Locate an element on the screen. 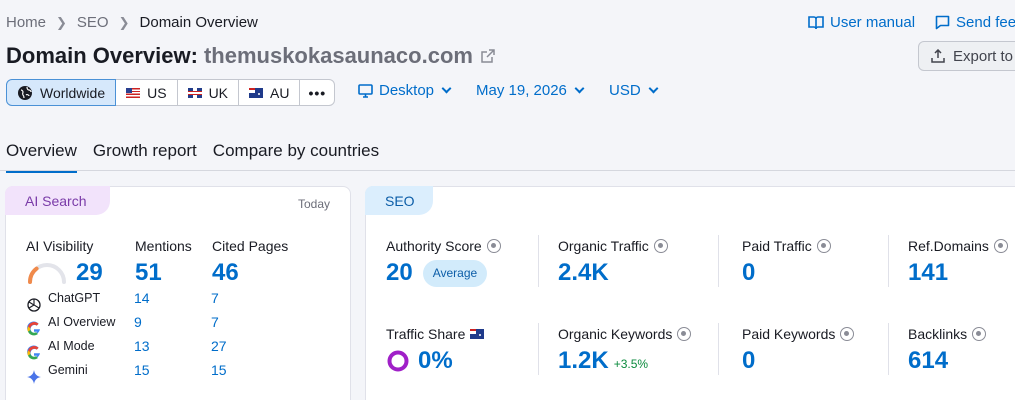  platform-name: AI Mode is located at coordinates (71, 346).